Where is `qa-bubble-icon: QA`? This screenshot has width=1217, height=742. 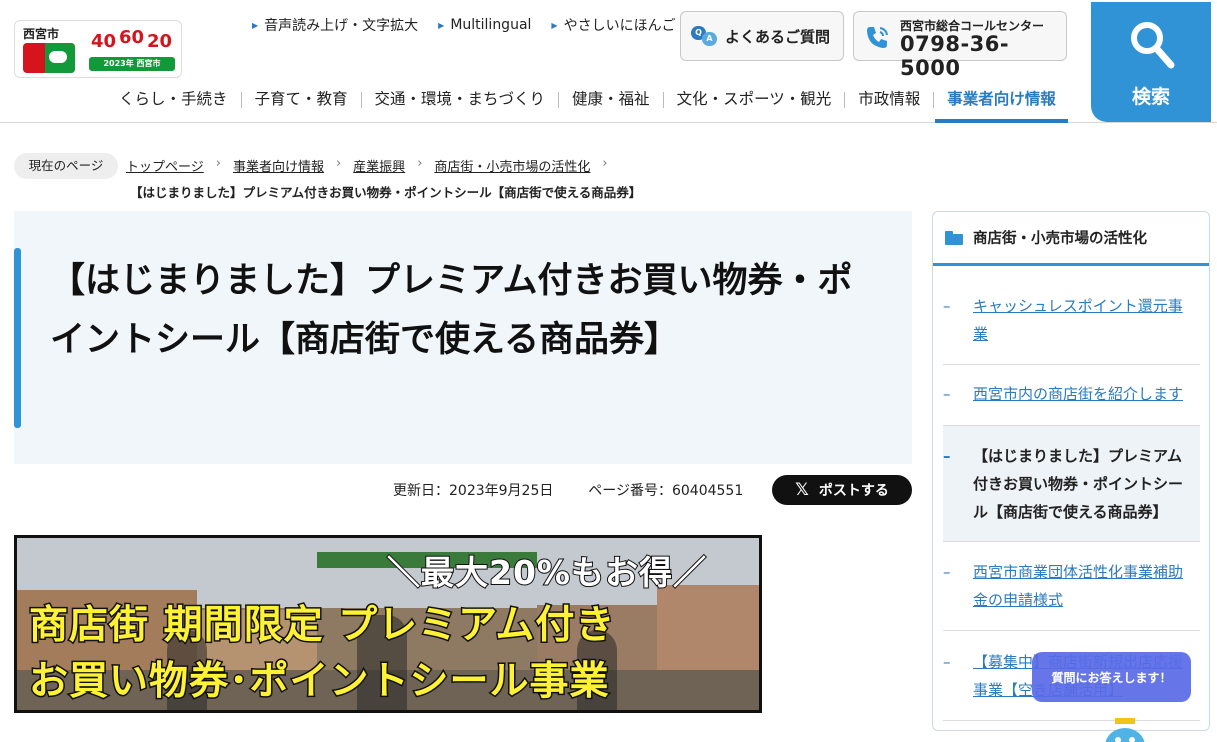 qa-bubble-icon: QA is located at coordinates (704, 36).